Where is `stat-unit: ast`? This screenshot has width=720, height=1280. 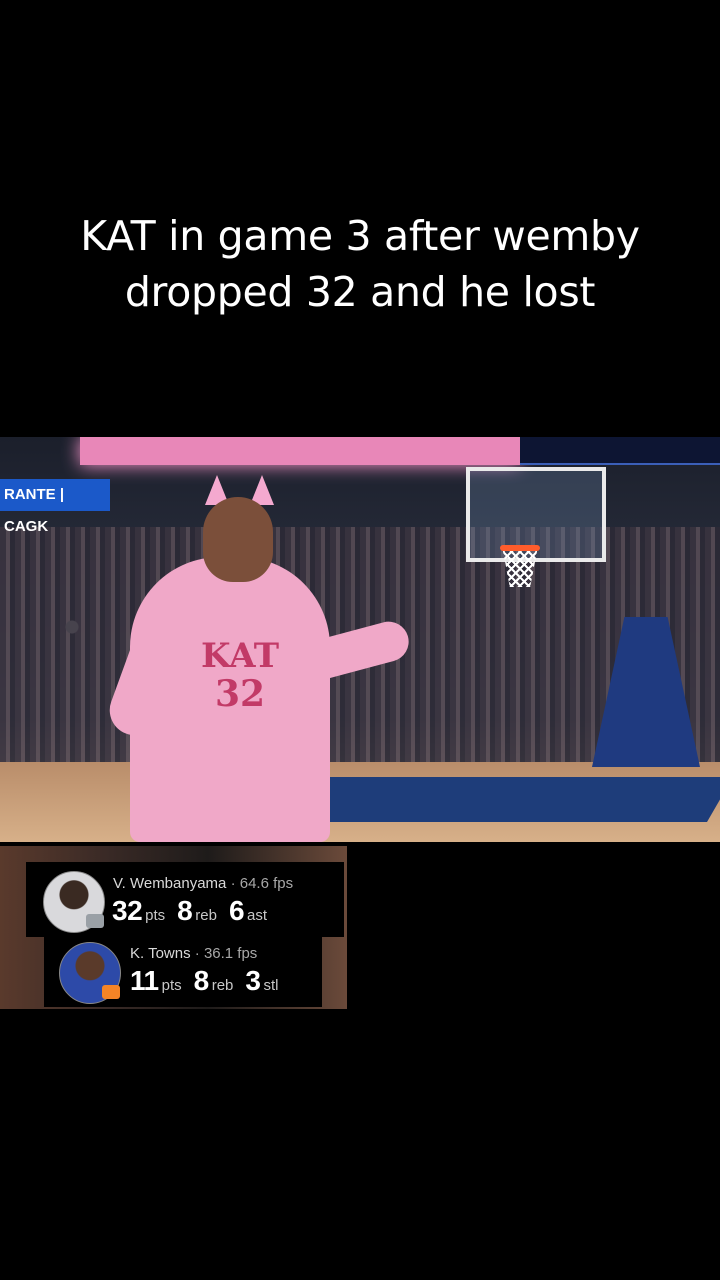
stat-unit: ast is located at coordinates (257, 915).